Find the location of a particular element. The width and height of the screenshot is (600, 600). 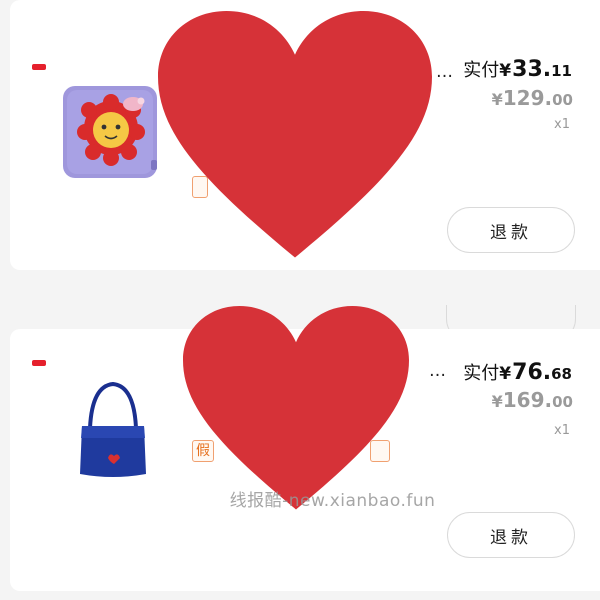

paid-amount: 实付¥33.11 is located at coordinates (517, 69).